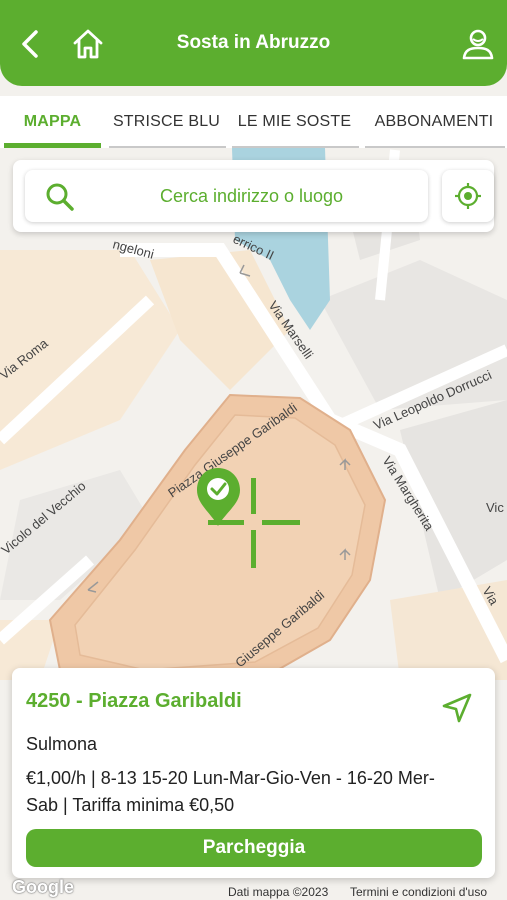 The width and height of the screenshot is (507, 900). I want to click on tab-strisce-blu: STRISCE BLU, so click(166, 122).